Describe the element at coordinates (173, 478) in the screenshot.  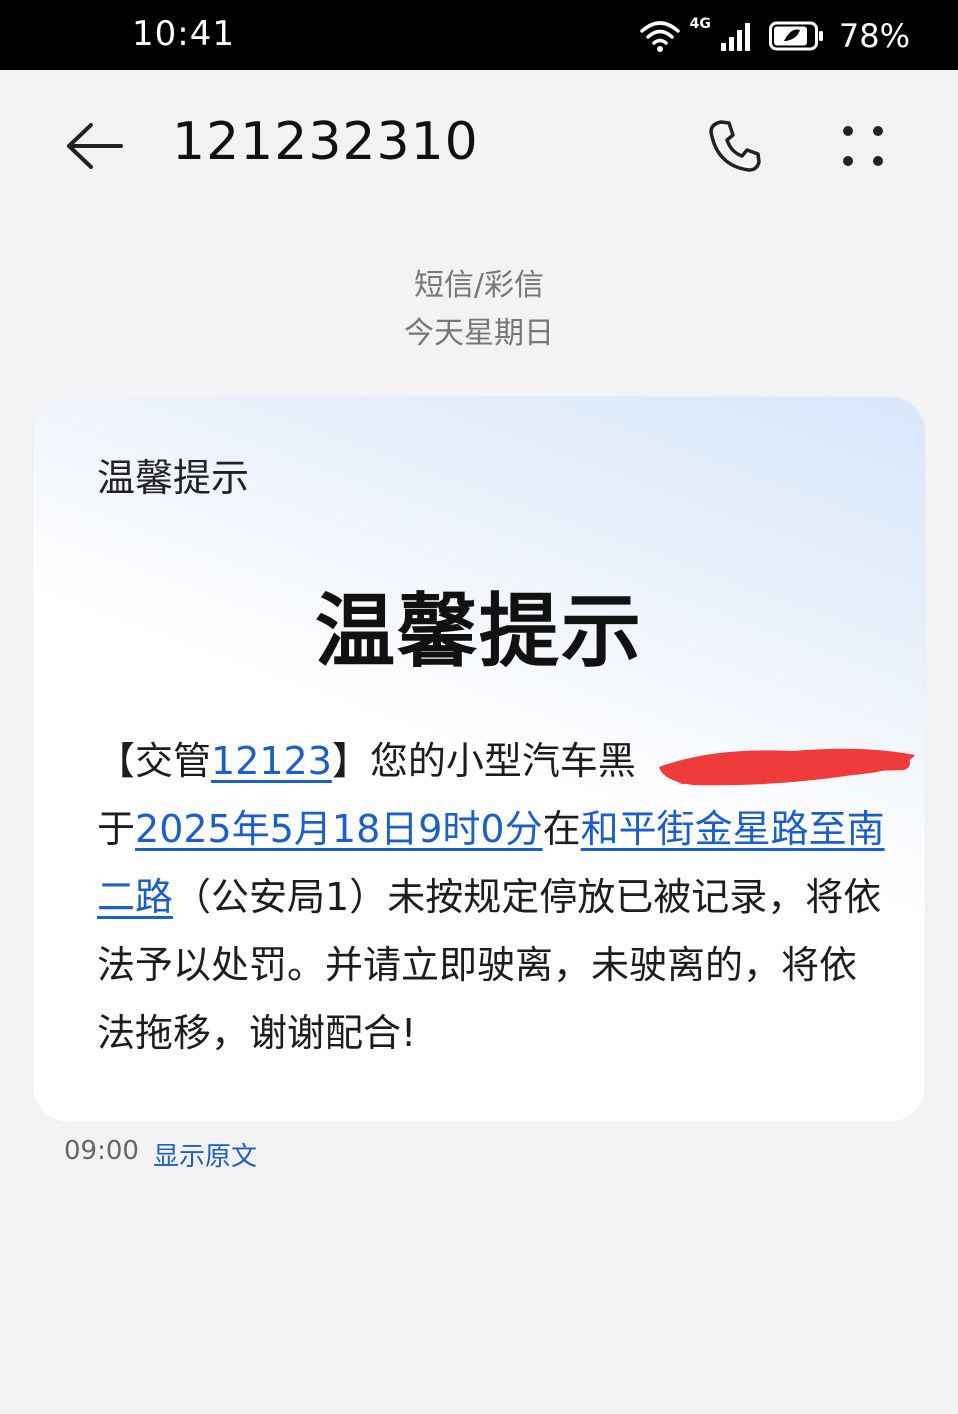
I see `card-label: 温馨提示` at that location.